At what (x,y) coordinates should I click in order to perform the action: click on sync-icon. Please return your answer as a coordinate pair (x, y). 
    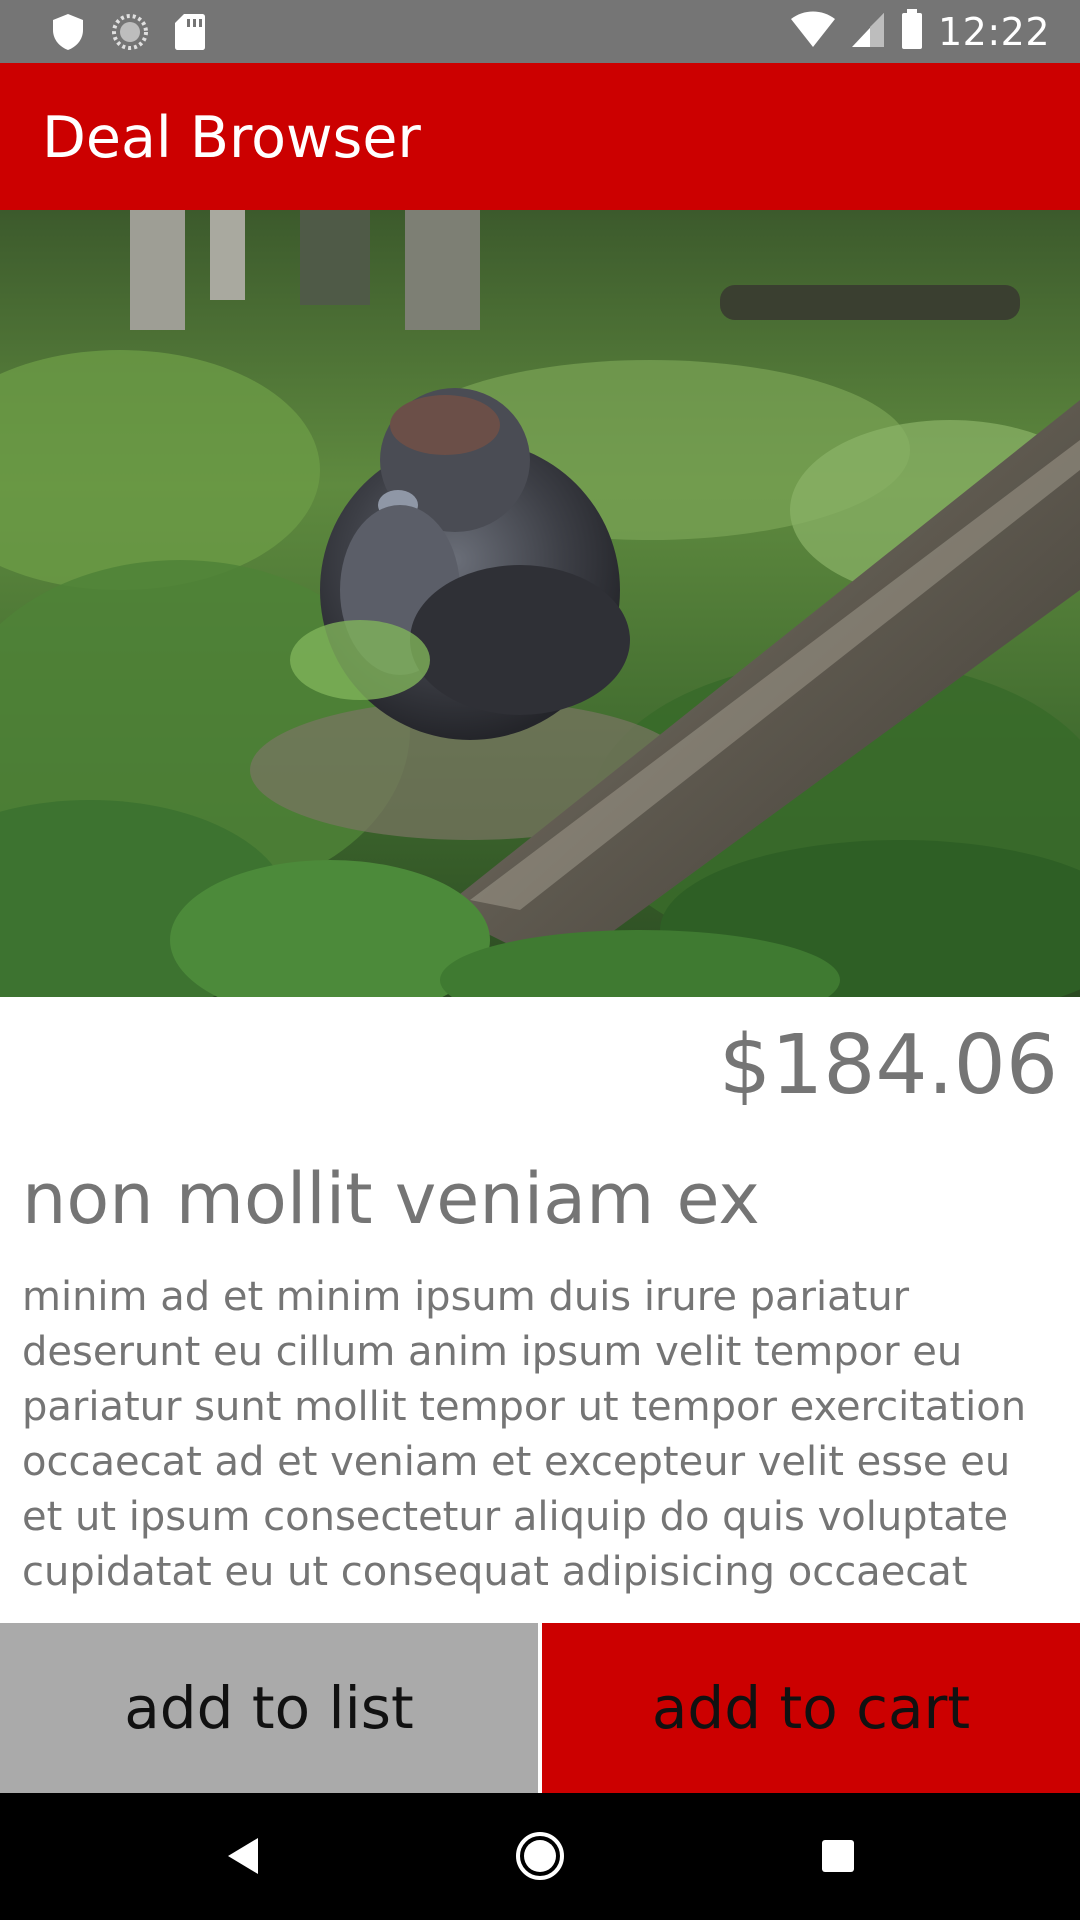
    Looking at the image, I should click on (130, 34).